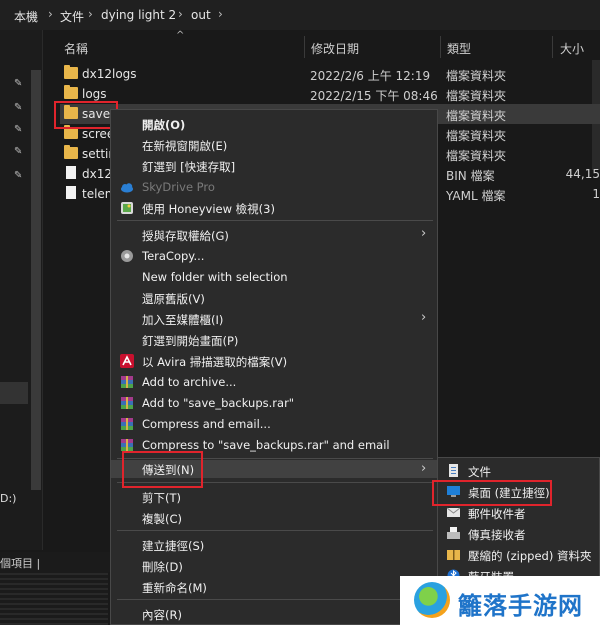 The height and width of the screenshot is (625, 600). Describe the element at coordinates (492, 493) in the screenshot. I see `highlight-box-desktop-shortcut` at that location.